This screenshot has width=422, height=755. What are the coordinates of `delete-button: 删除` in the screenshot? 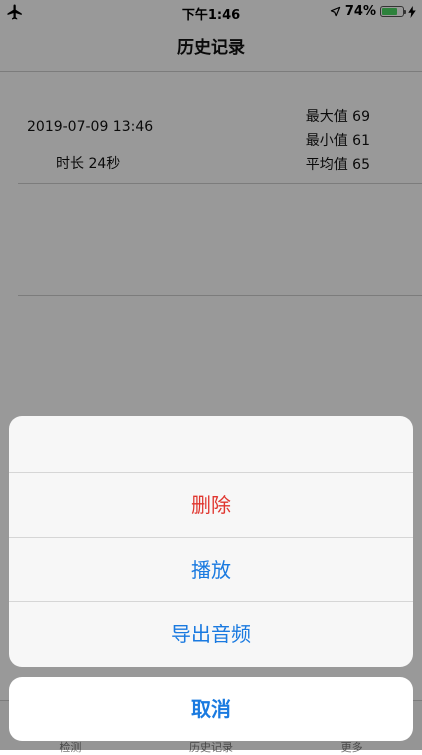 It's located at (211, 505).